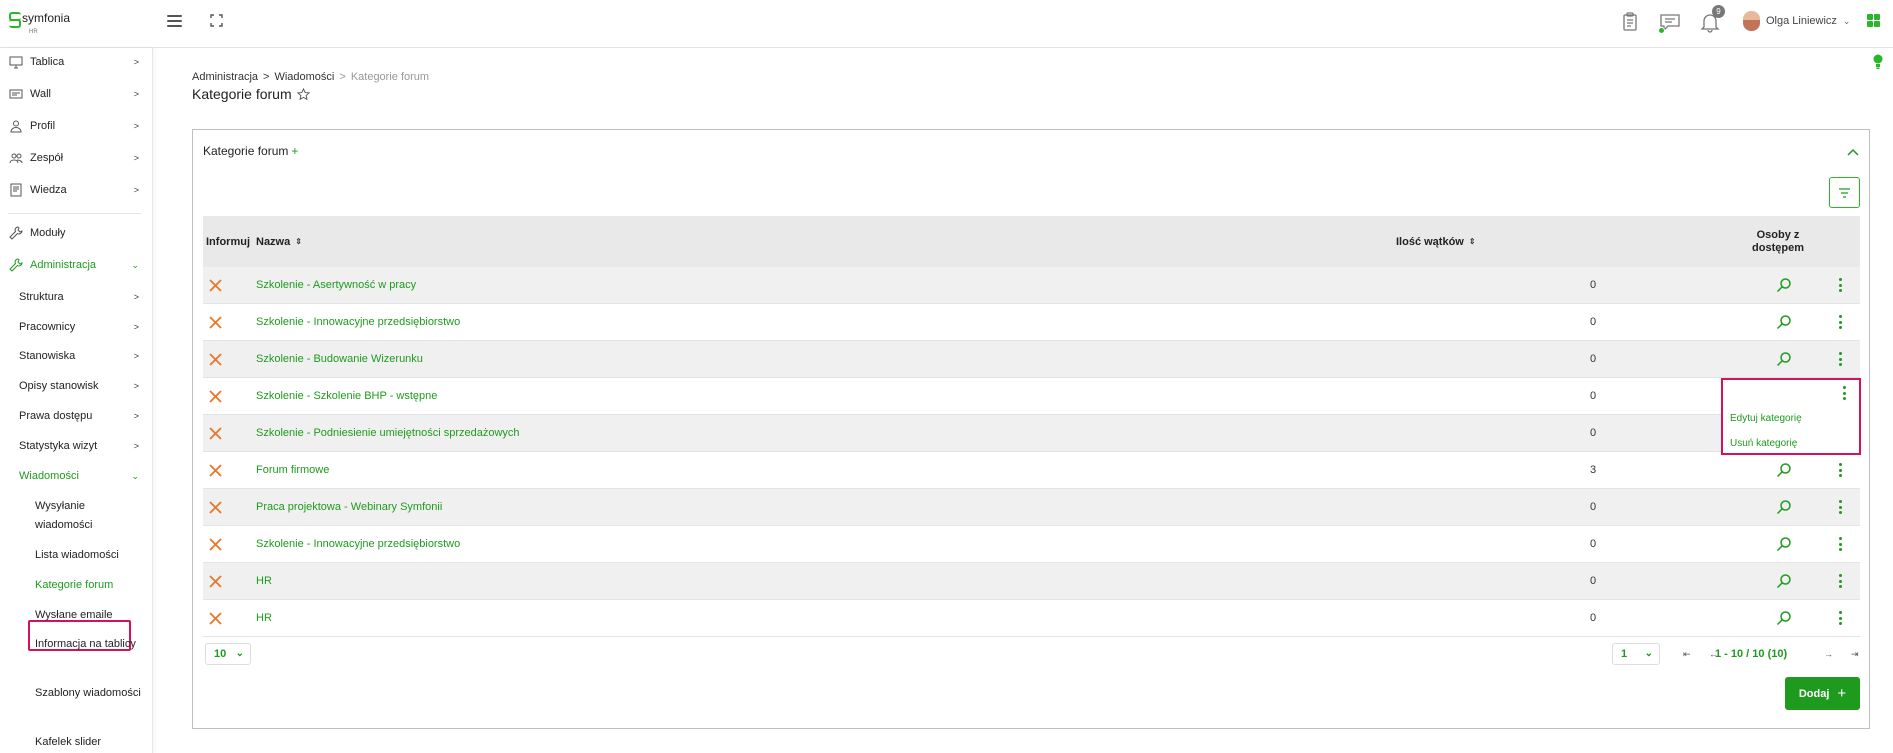  I want to click on breadcrumb-administracja: Administracja, so click(225, 77).